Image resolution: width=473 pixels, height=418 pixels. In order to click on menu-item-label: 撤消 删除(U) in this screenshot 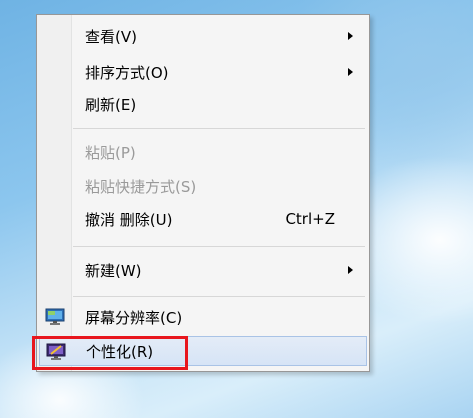, I will do `click(129, 219)`.